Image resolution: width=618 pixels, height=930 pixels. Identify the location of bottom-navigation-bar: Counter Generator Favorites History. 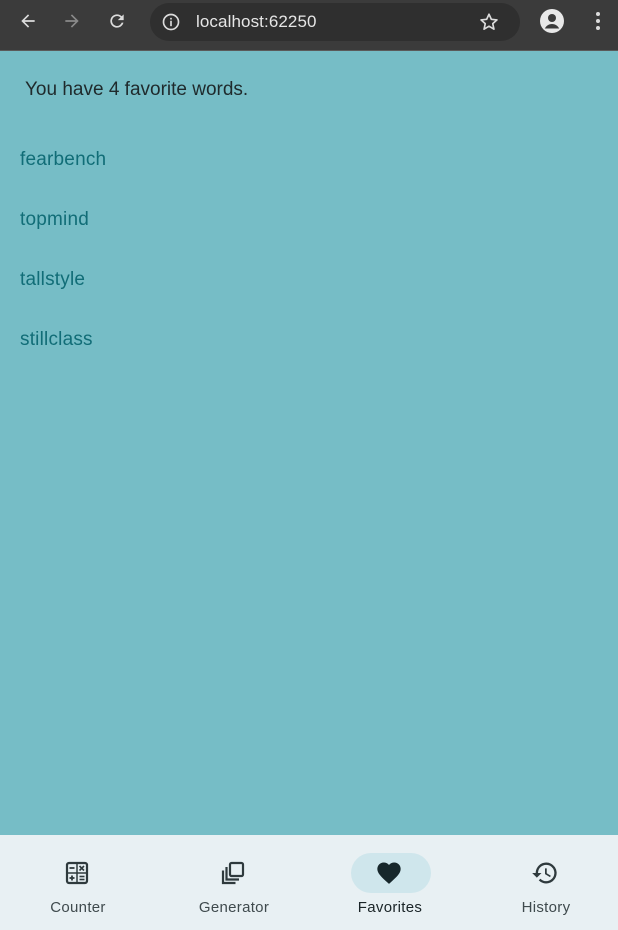
(309, 882).